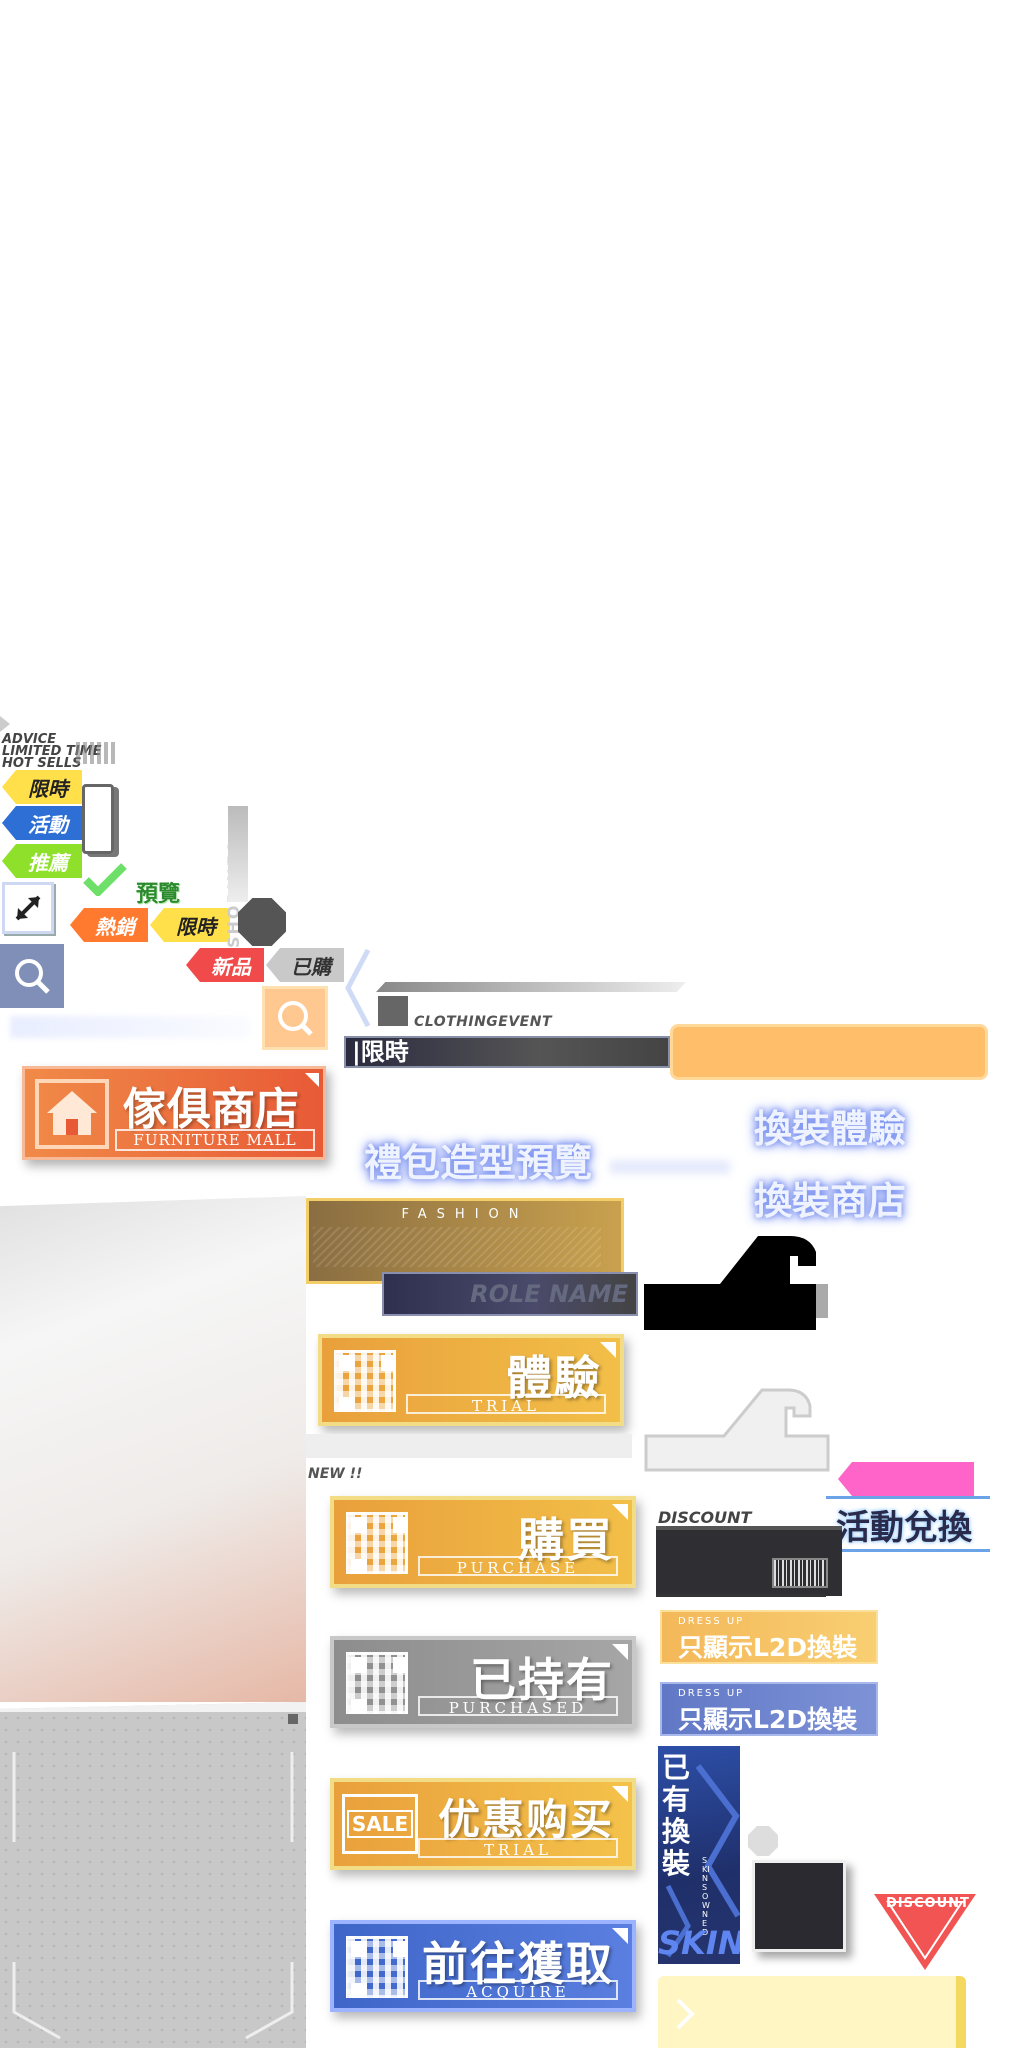  What do you see at coordinates (357, 990) in the screenshot?
I see `bracket-deco` at bounding box center [357, 990].